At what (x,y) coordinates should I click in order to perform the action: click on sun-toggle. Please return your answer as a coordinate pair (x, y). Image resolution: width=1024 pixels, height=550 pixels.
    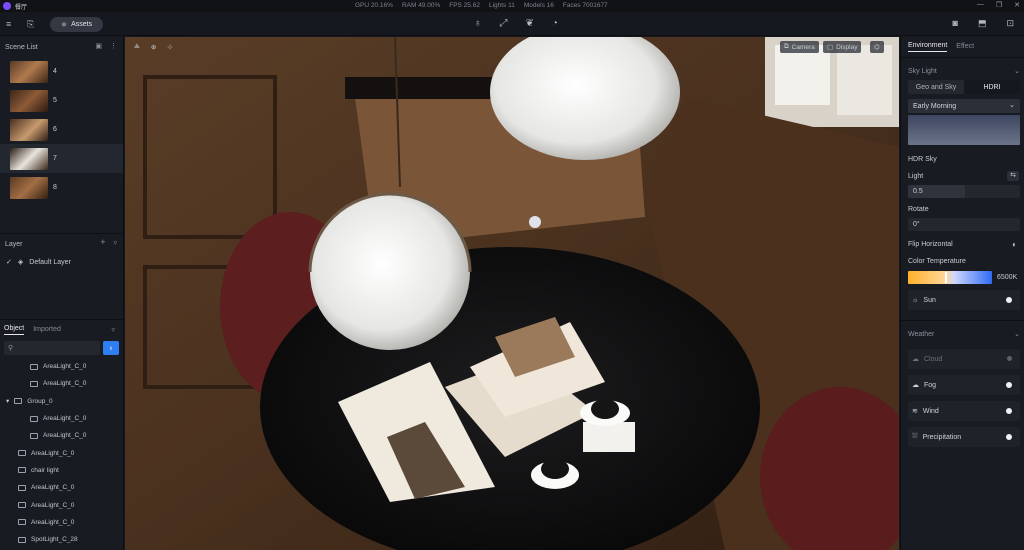
    Looking at the image, I should click on (1009, 300).